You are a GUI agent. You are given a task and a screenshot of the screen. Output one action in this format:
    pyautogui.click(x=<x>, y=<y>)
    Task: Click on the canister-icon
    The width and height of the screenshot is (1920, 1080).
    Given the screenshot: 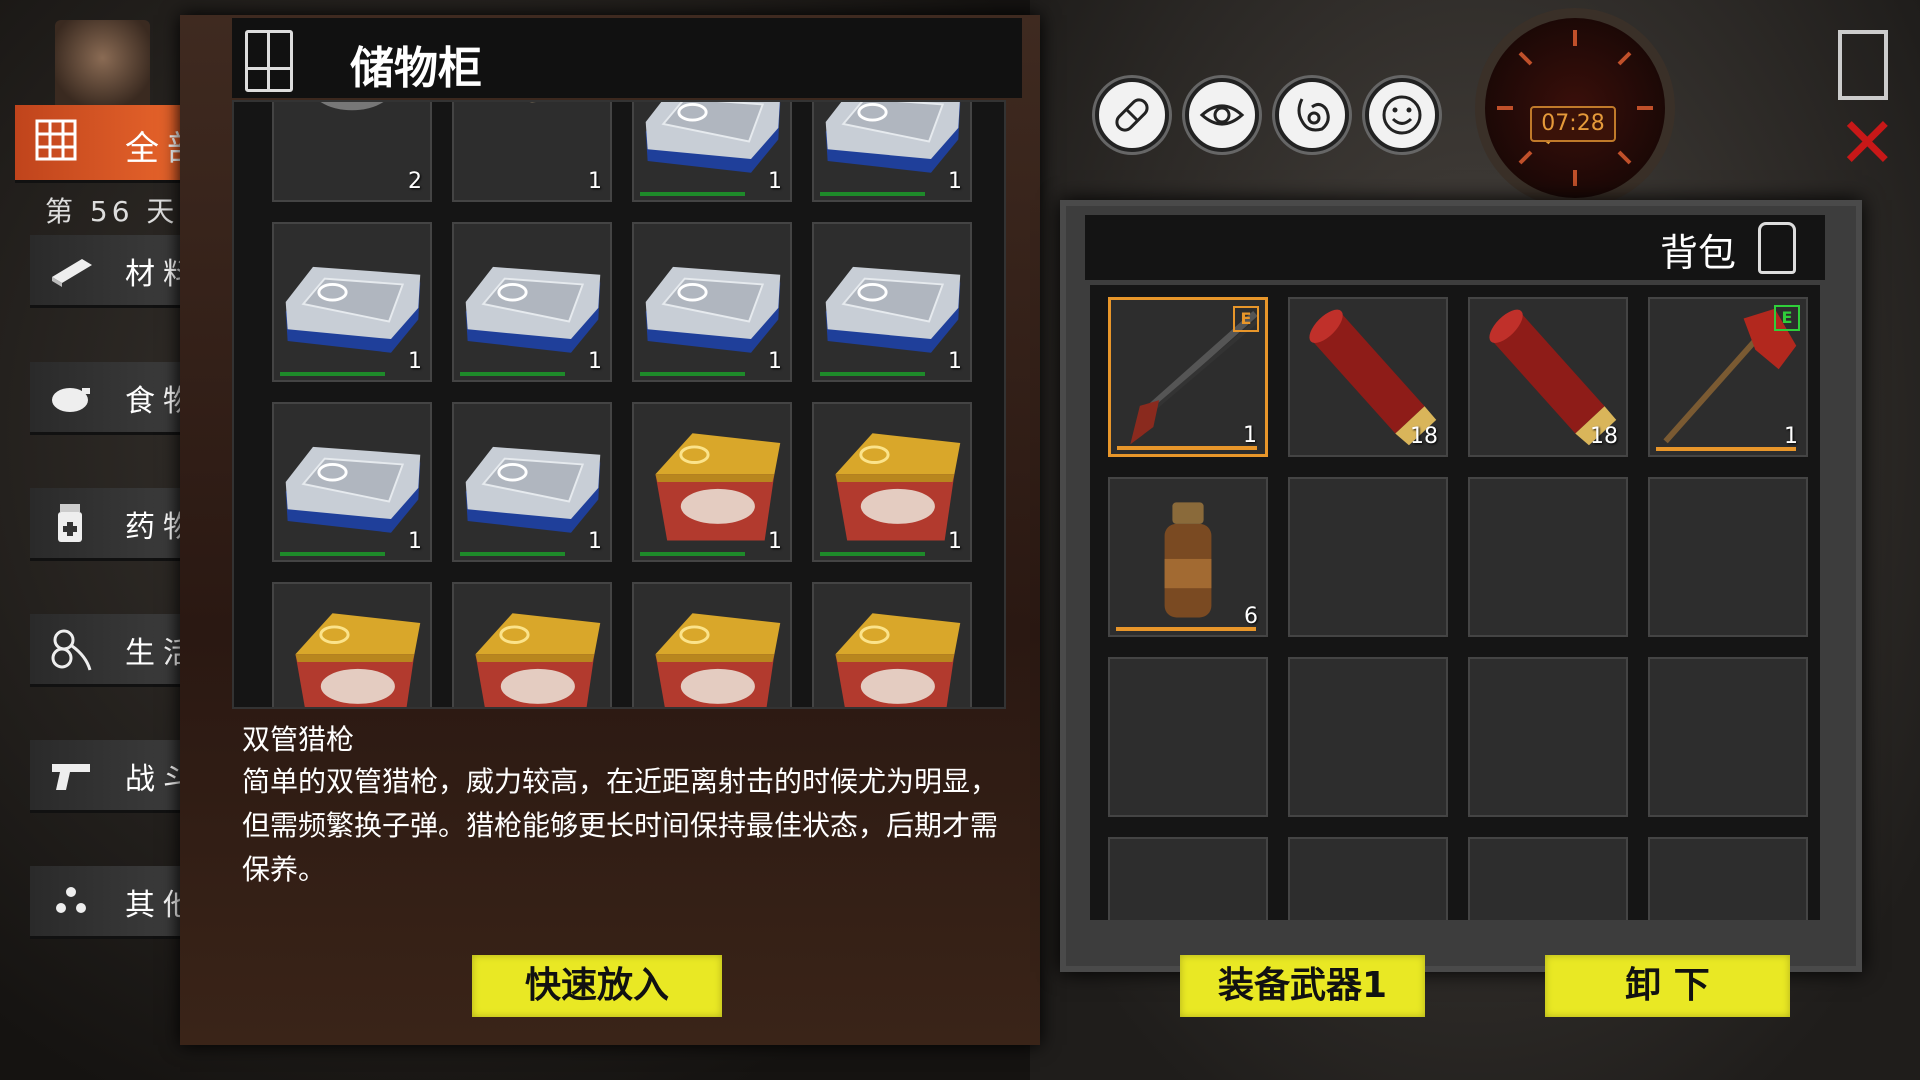 What is the action you would take?
    pyautogui.click(x=1188, y=560)
    